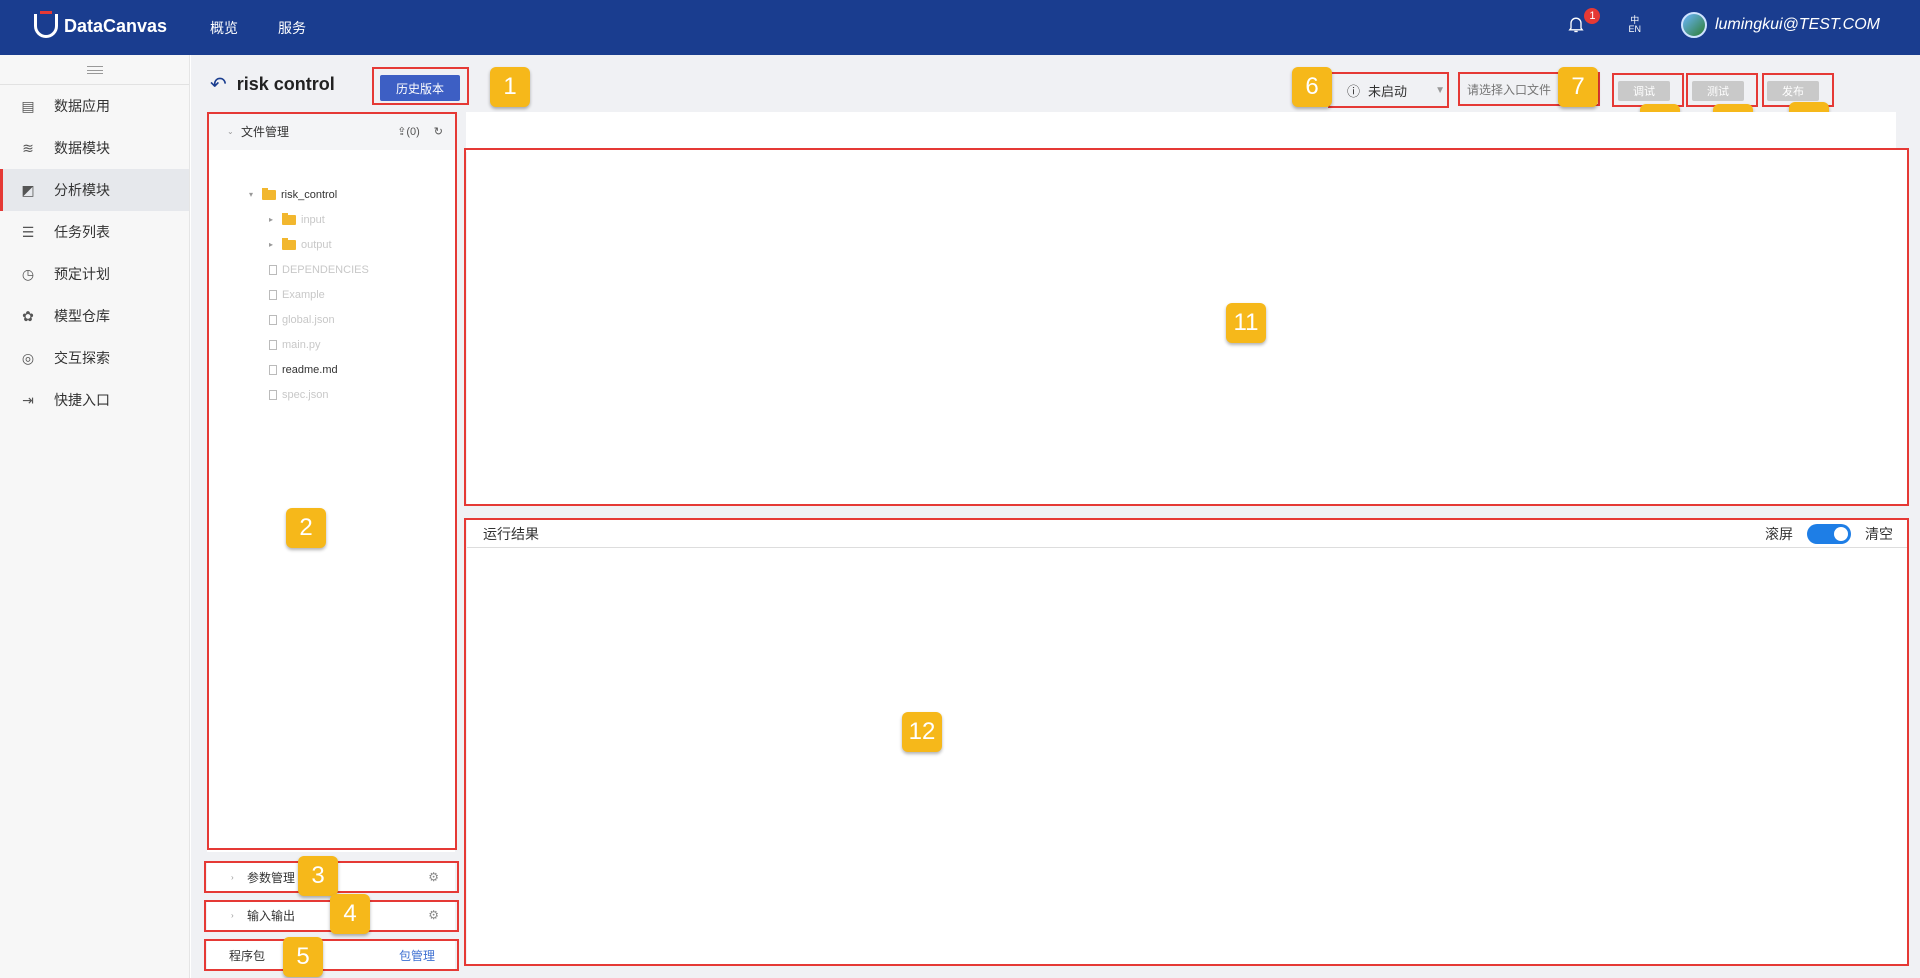  I want to click on page-title: risk control, so click(285, 84).